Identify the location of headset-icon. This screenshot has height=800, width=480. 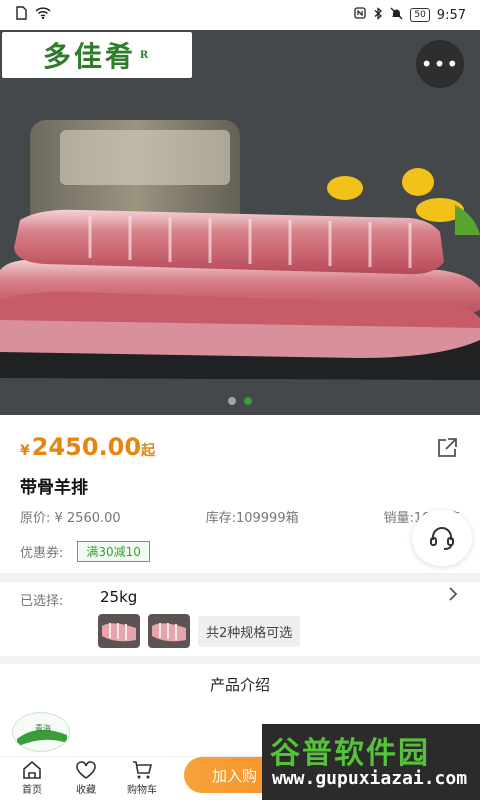
(442, 538).